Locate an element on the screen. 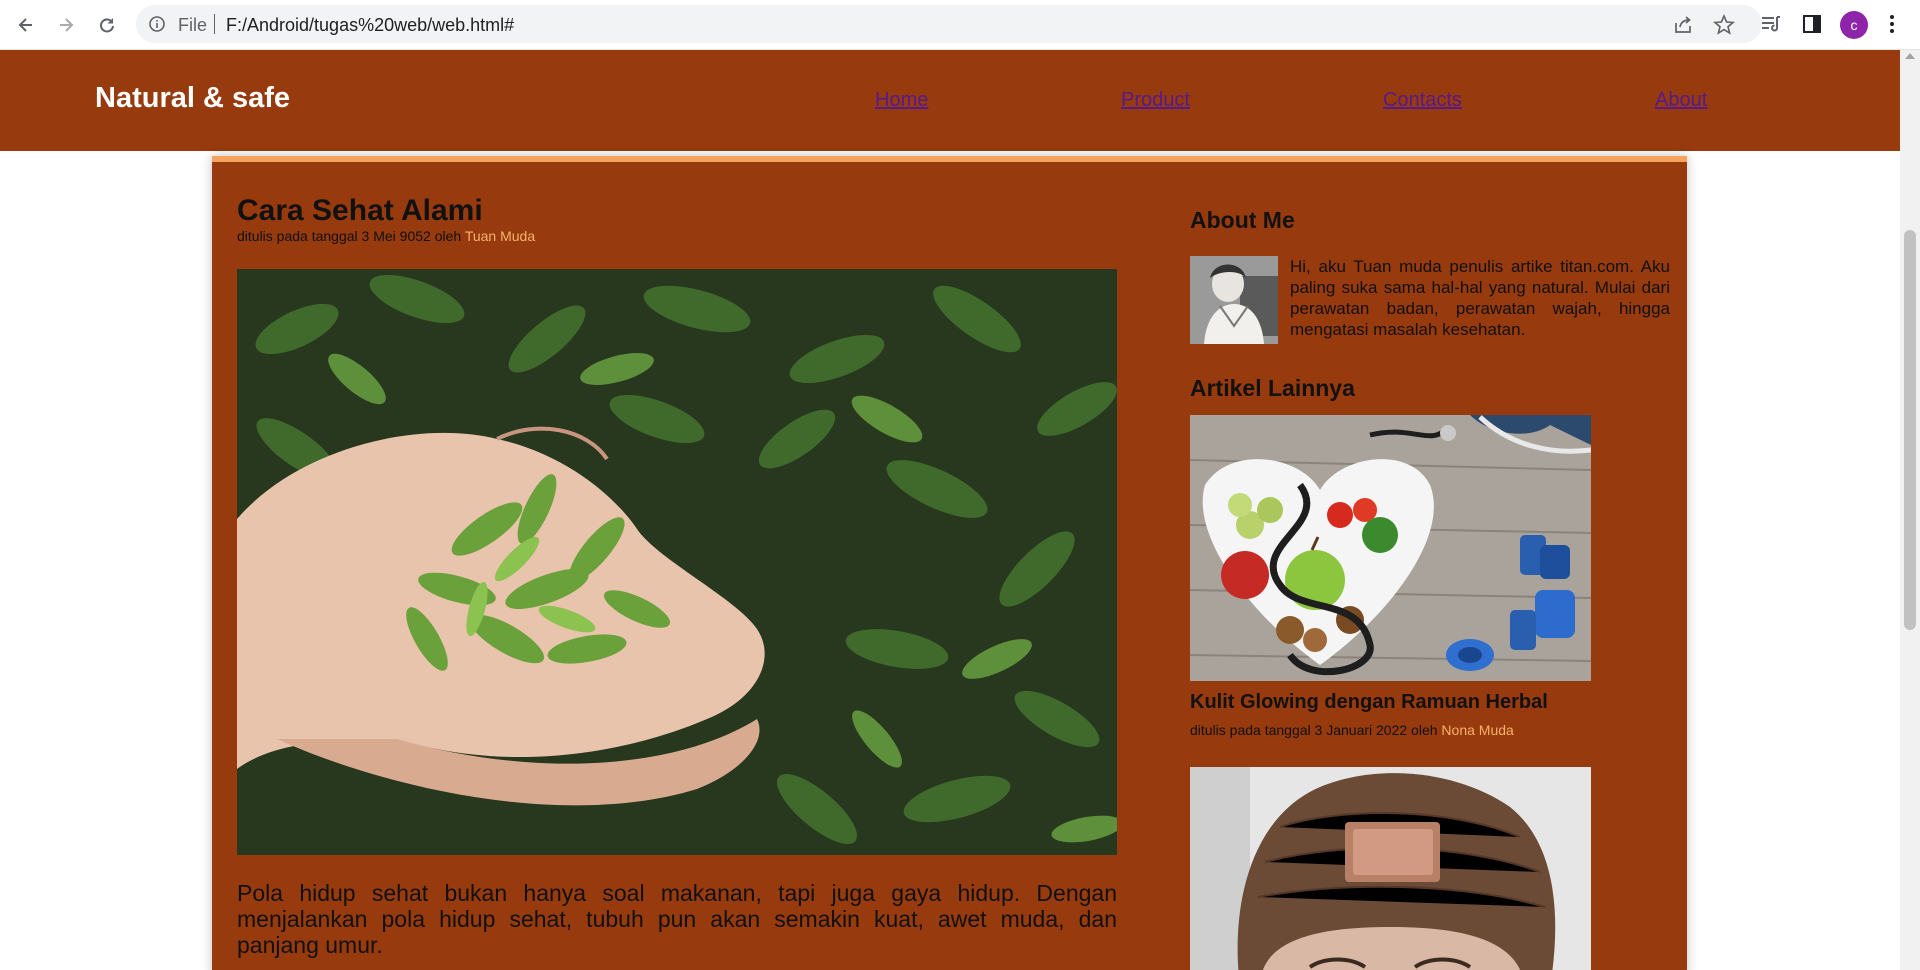 The height and width of the screenshot is (970, 1920). scroll-up-arrow is located at coordinates (1910, 56).